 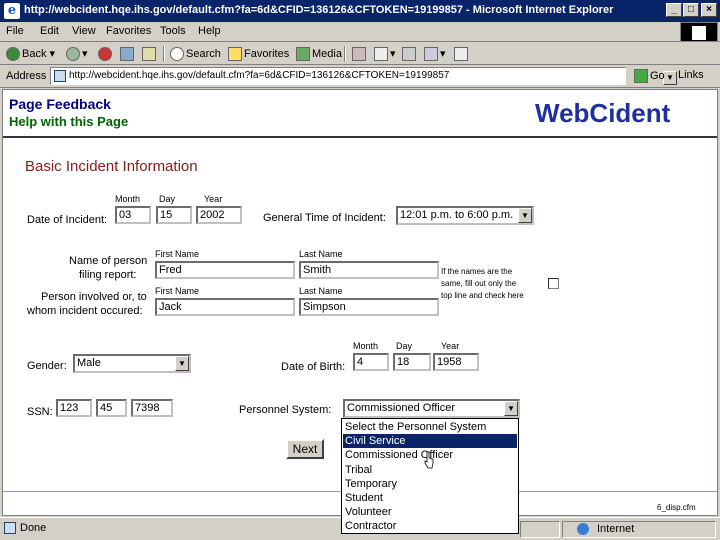 What do you see at coordinates (49, 31) in the screenshot?
I see `menu-edit: Edit` at bounding box center [49, 31].